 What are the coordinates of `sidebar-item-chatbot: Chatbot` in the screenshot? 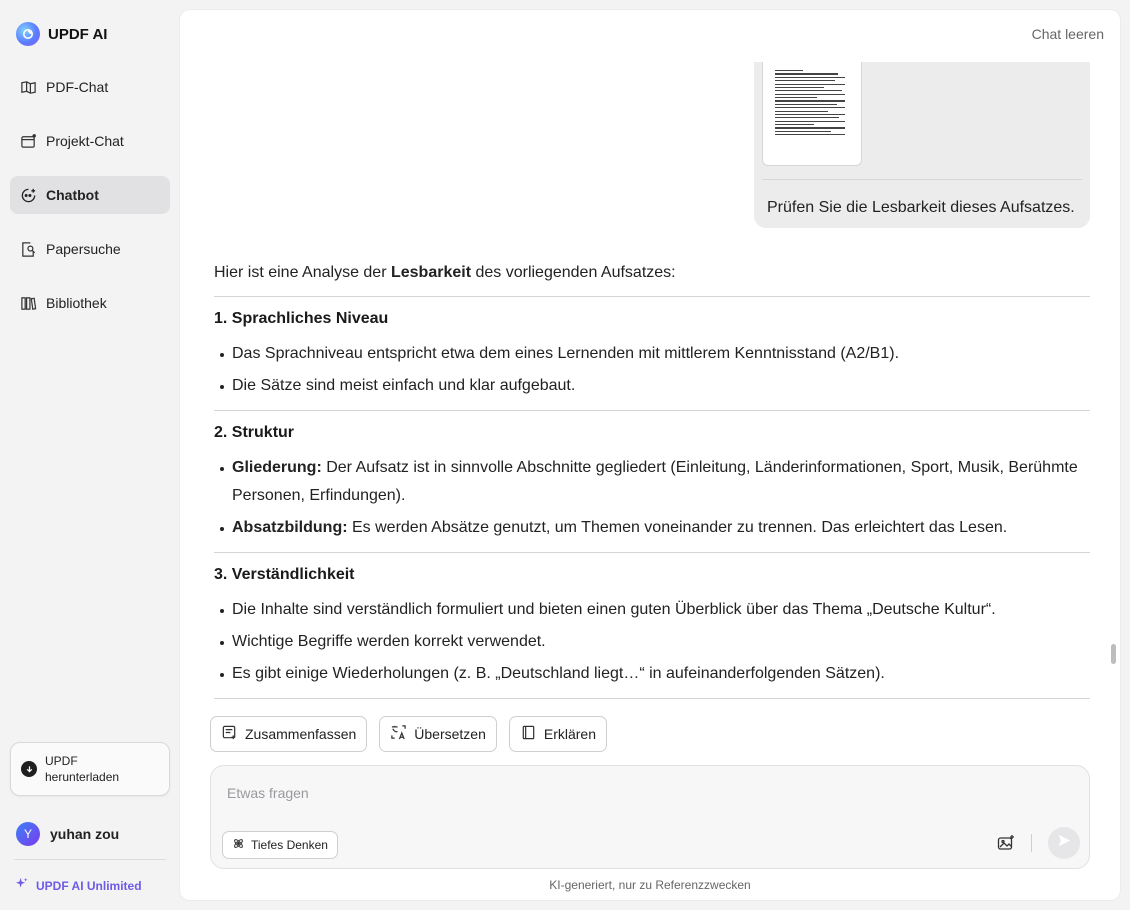 It's located at (90, 195).